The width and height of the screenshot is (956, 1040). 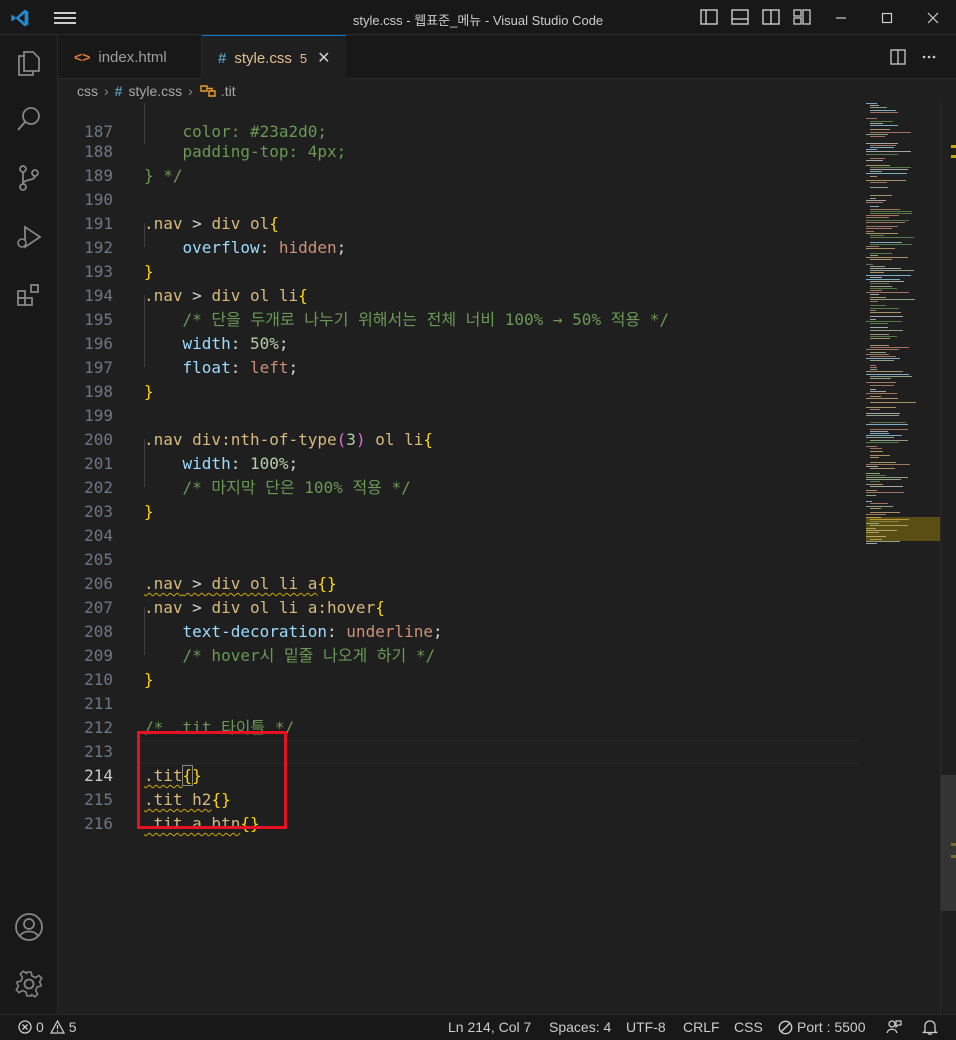 What do you see at coordinates (130, 57) in the screenshot?
I see `tab-index-html: <> index.html` at bounding box center [130, 57].